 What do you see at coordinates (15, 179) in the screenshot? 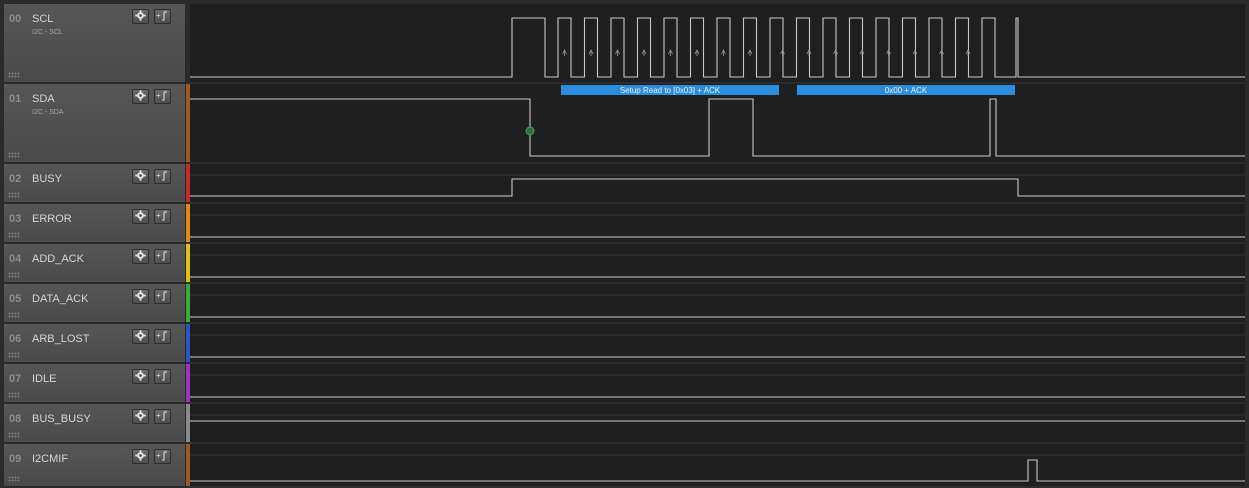
I see `channel-number: 02` at bounding box center [15, 179].